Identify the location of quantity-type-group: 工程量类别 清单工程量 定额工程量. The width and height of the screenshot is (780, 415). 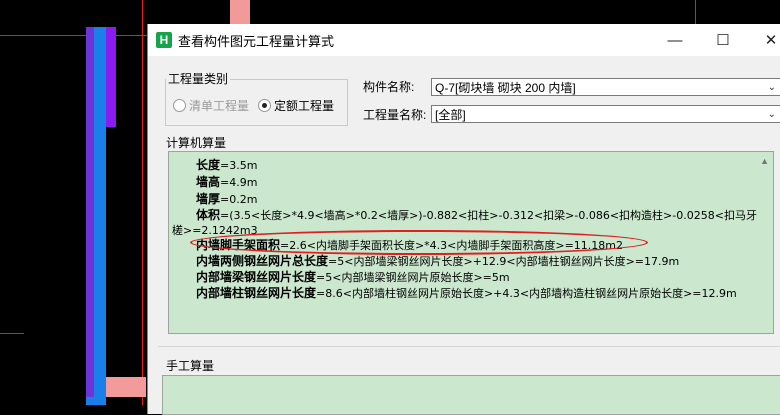
(256, 98).